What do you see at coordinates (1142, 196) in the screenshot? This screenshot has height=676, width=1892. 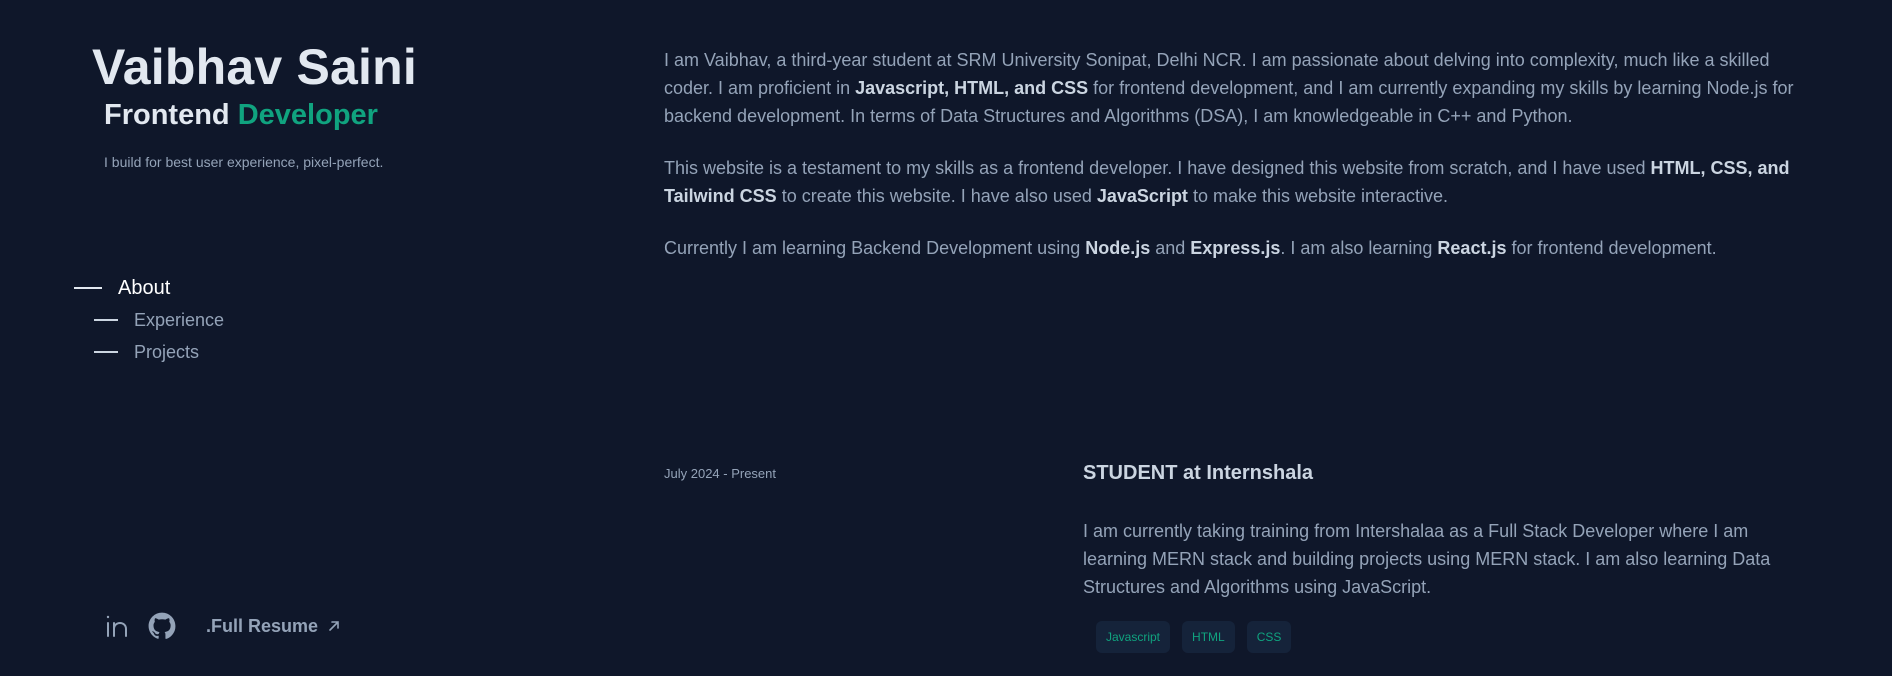 I see `about-highlight: JavaScript` at bounding box center [1142, 196].